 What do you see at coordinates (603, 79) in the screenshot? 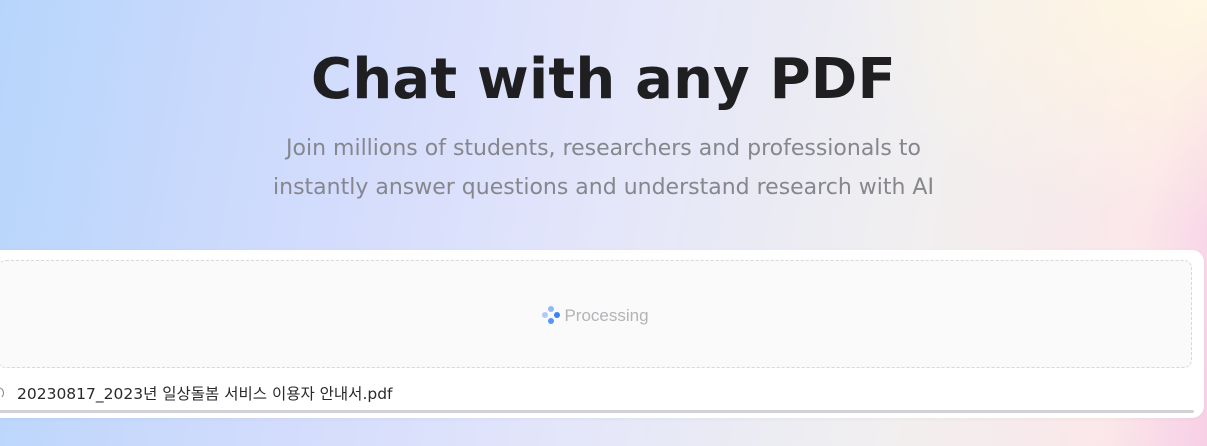
I see `page-title: Chat with any PDF` at bounding box center [603, 79].